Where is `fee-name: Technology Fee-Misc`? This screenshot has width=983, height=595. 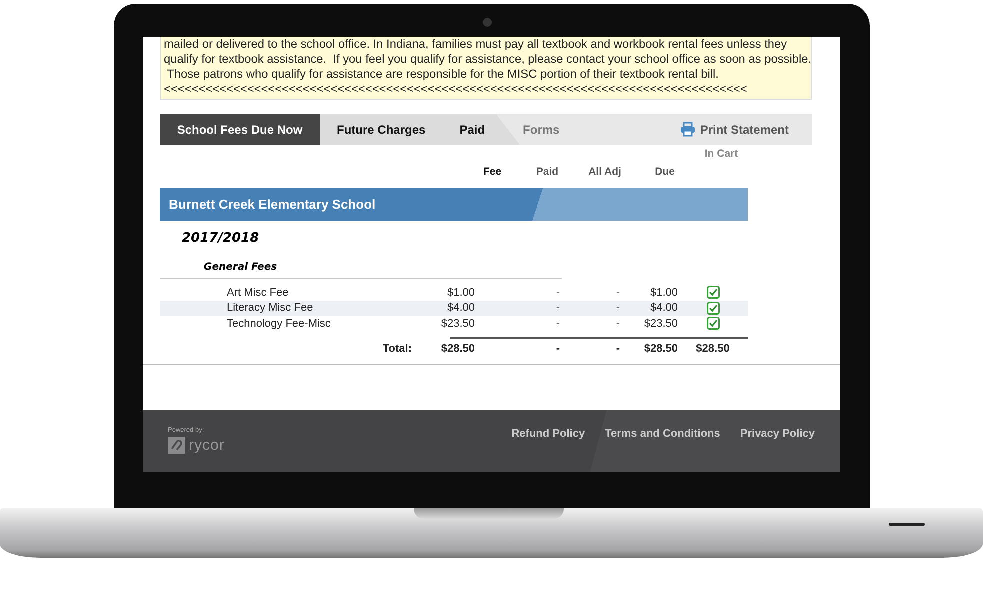 fee-name: Technology Fee-Misc is located at coordinates (279, 324).